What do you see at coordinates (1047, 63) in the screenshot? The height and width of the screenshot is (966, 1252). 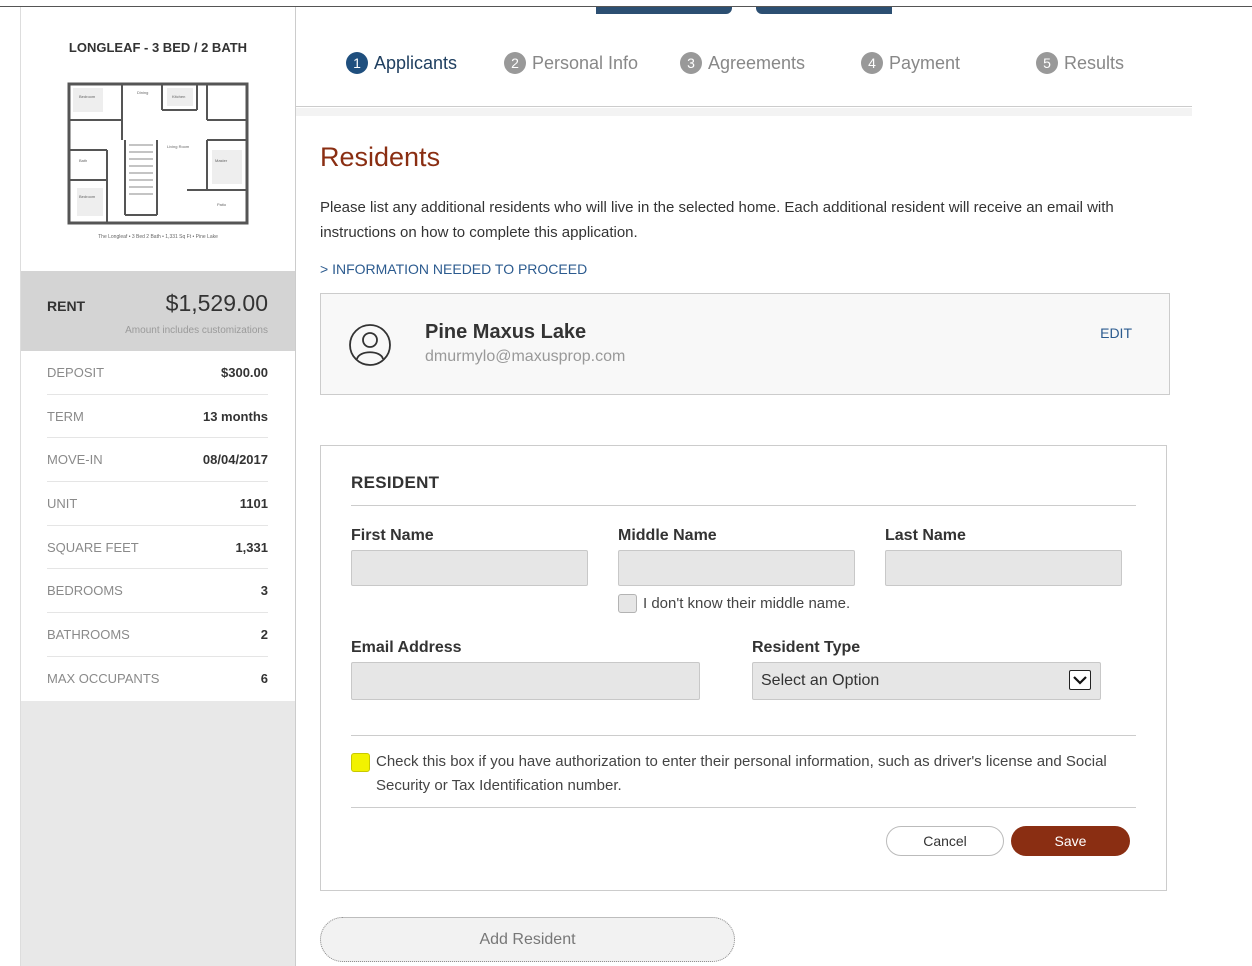 I see `step-number: 5` at bounding box center [1047, 63].